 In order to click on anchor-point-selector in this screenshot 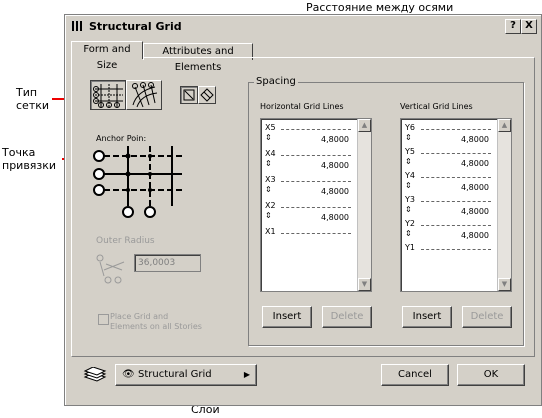, I will do `click(138, 182)`.